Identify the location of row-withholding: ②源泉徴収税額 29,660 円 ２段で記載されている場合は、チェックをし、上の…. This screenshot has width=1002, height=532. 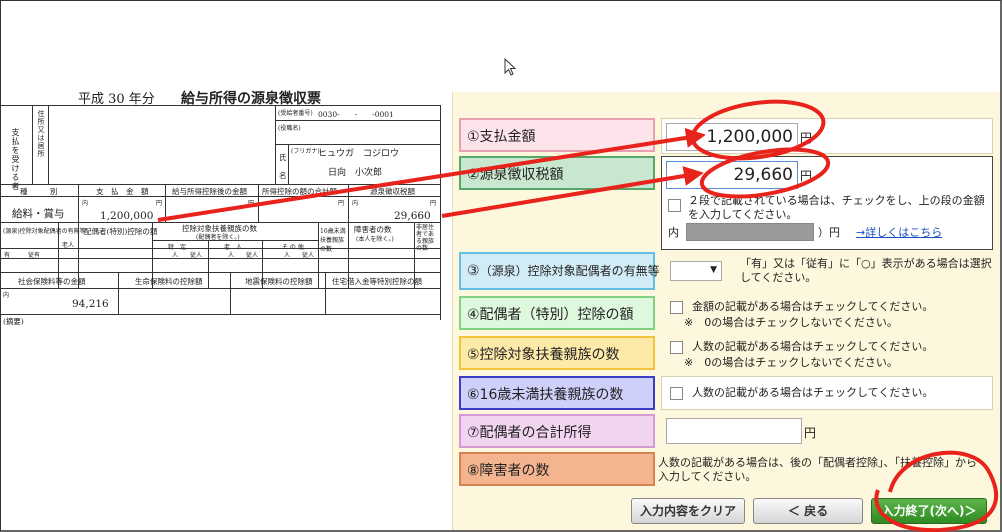
(726, 203).